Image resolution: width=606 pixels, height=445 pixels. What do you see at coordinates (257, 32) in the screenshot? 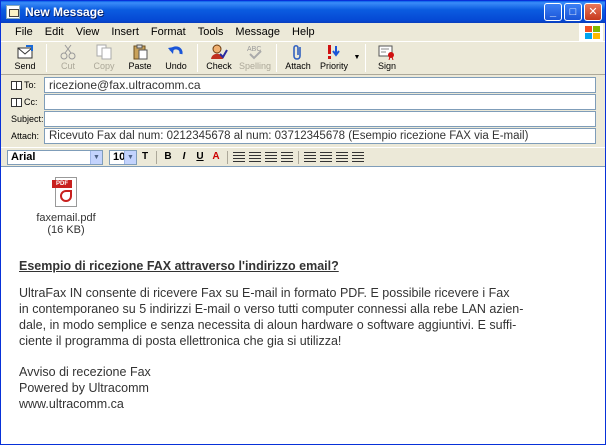
I see `menu-message: Message` at bounding box center [257, 32].